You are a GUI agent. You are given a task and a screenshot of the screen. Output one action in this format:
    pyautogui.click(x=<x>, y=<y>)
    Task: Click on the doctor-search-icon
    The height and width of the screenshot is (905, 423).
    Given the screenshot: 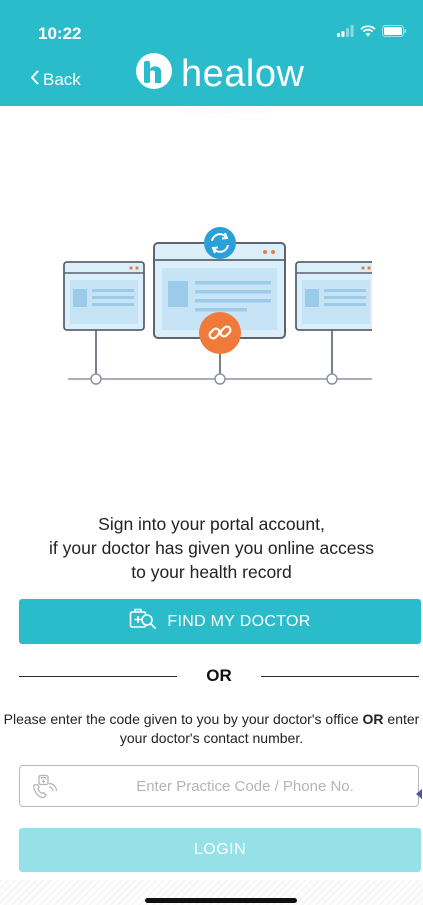 What is the action you would take?
    pyautogui.click(x=143, y=621)
    